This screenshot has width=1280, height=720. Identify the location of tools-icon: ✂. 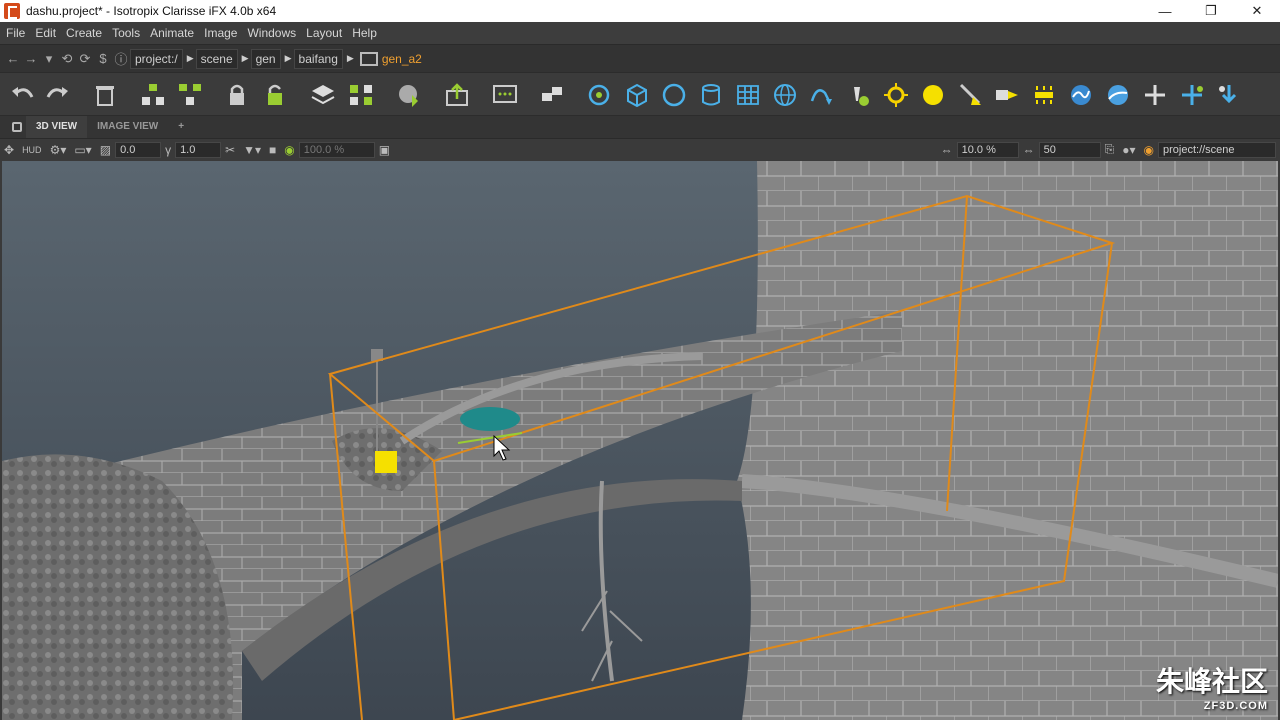
(230, 150).